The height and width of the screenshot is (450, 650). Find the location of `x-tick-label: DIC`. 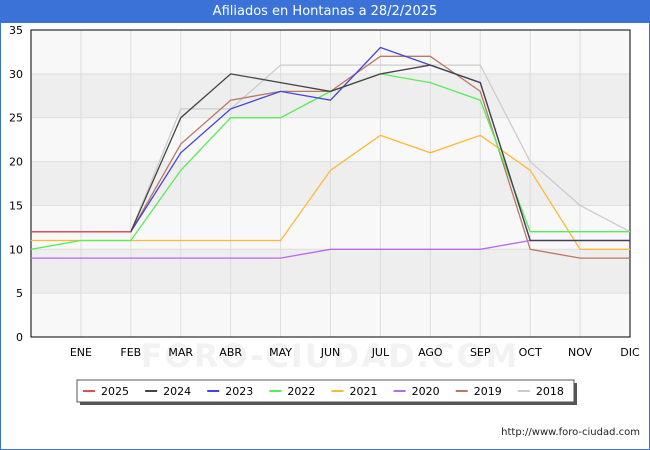

x-tick-label: DIC is located at coordinates (630, 352).